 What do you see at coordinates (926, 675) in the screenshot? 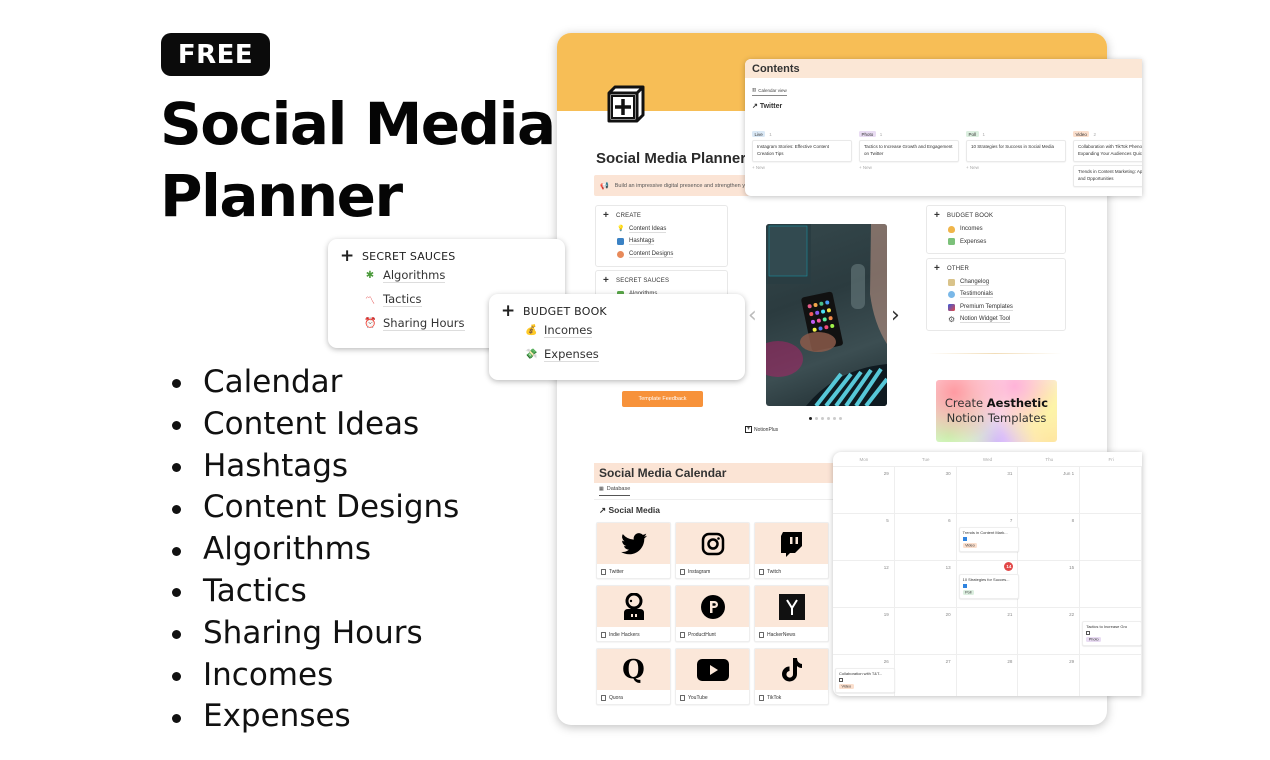
I see `calendar-day: 27` at bounding box center [926, 675].